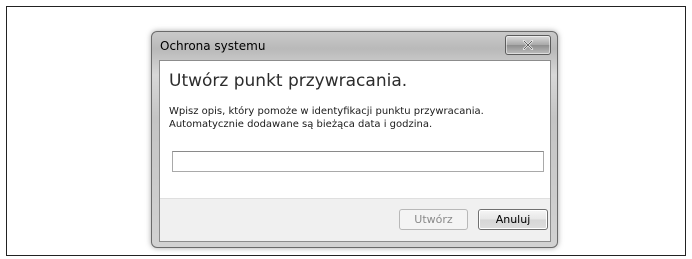 This screenshot has height=259, width=692. I want to click on dialog-heading: Utwórz punkt przywracania., so click(288, 81).